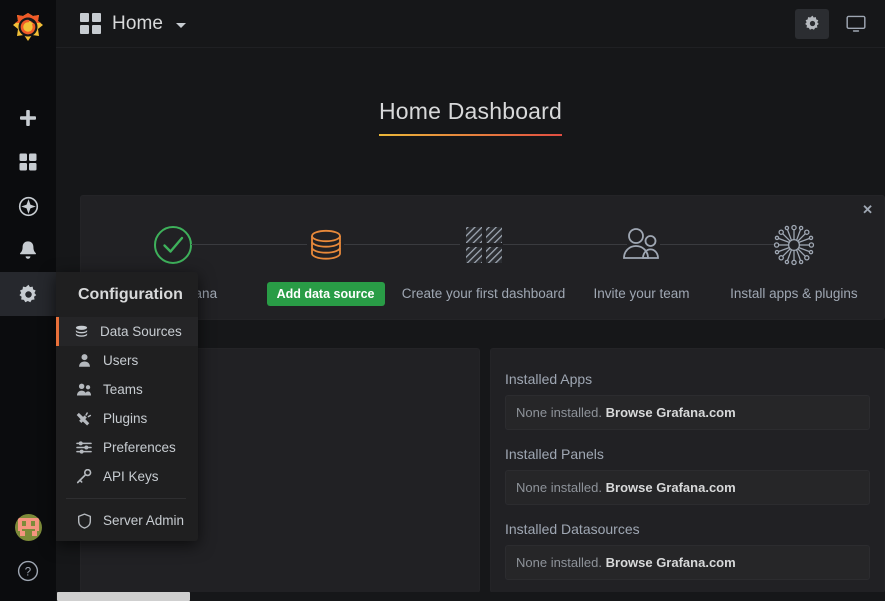 The width and height of the screenshot is (885, 601). I want to click on sidebar-nav: ?, so click(28, 300).